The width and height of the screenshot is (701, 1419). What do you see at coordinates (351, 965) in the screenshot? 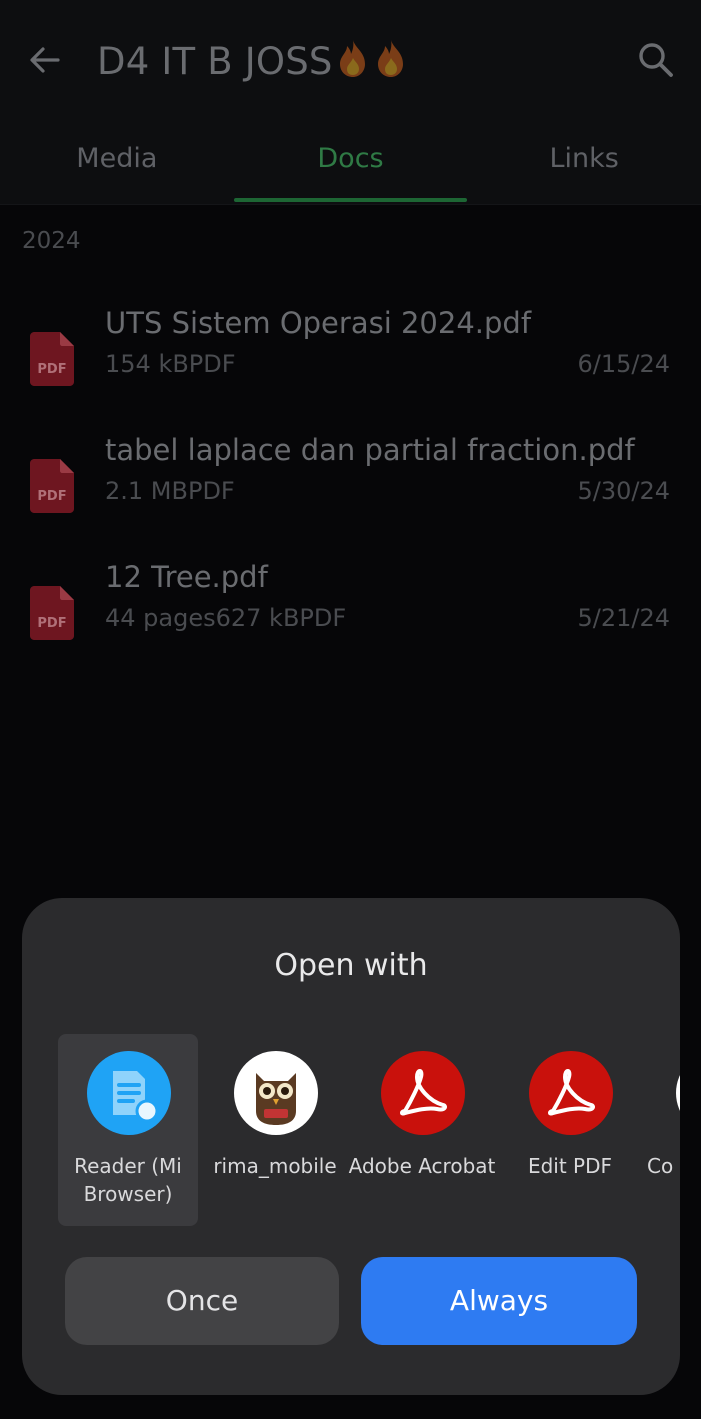
I see `dialog-title: Open with` at bounding box center [351, 965].